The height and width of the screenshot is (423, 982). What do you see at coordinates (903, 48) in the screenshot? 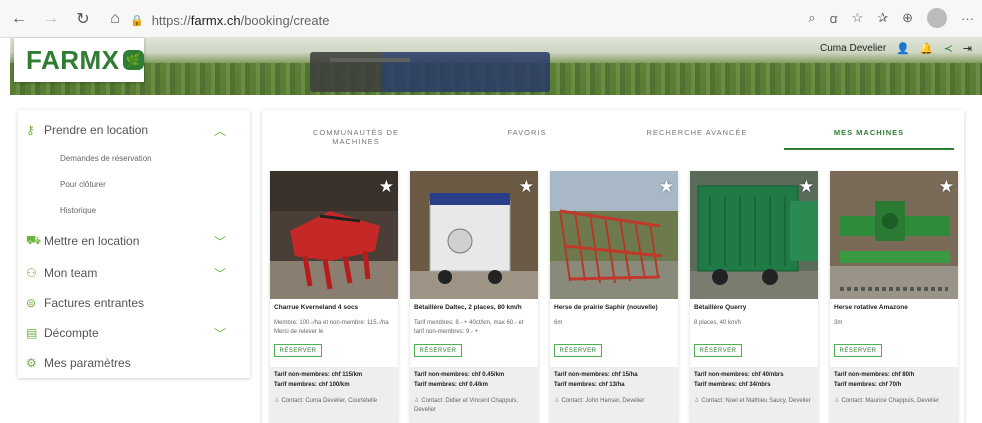
I see `user-icon: 👤` at bounding box center [903, 48].